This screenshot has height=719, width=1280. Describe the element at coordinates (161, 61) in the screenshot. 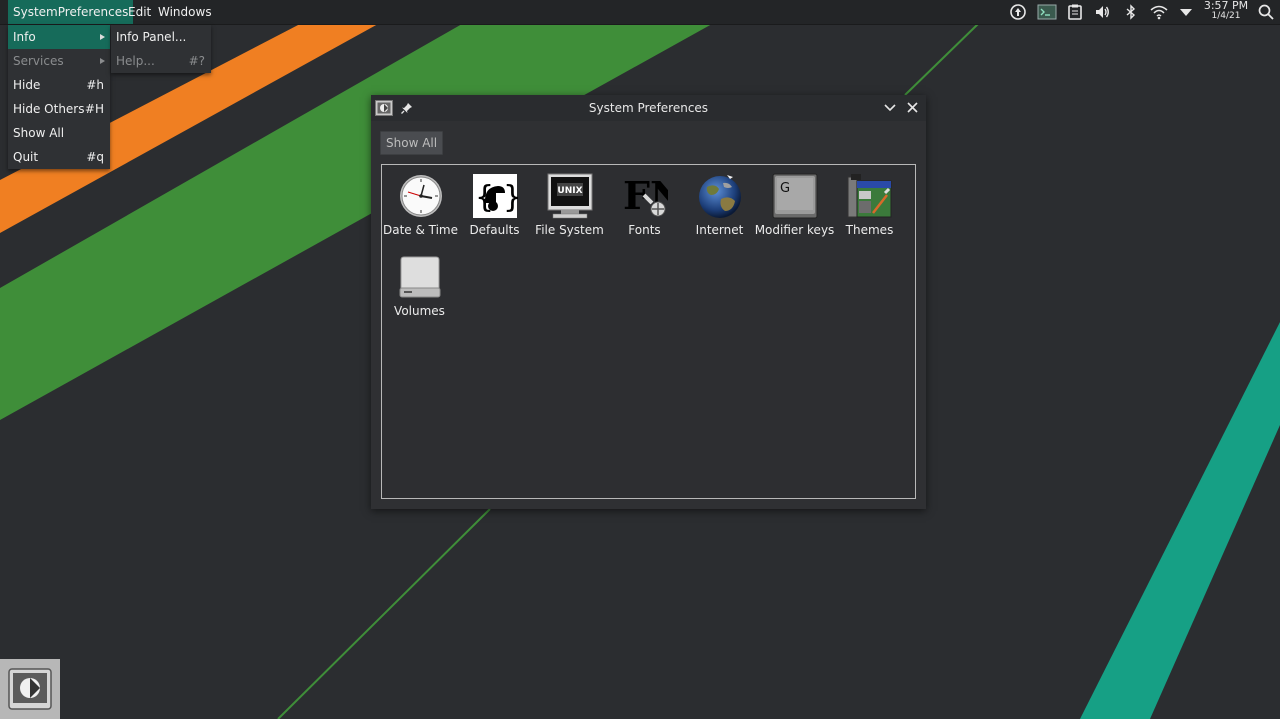

I see `menu-item-help: Help... #?` at that location.